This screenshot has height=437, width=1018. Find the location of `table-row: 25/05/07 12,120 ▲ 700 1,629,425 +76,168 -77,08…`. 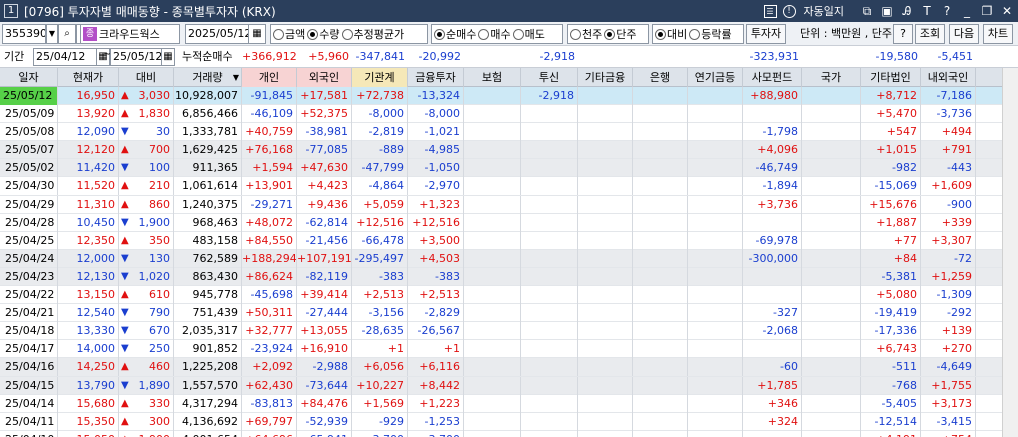

table-row: 25/05/07 12,120 ▲ 700 1,629,425 +76,168 -77,08… is located at coordinates (509, 150).